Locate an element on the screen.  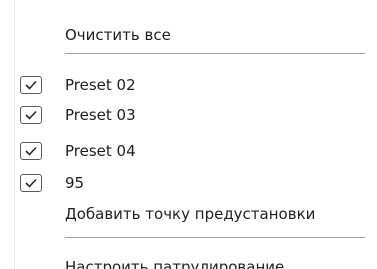
menu-item-label: Очистить все is located at coordinates (118, 35).